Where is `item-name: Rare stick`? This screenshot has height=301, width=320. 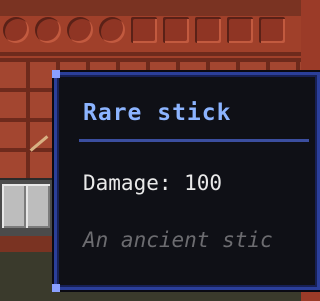 item-name: Rare stick is located at coordinates (157, 113).